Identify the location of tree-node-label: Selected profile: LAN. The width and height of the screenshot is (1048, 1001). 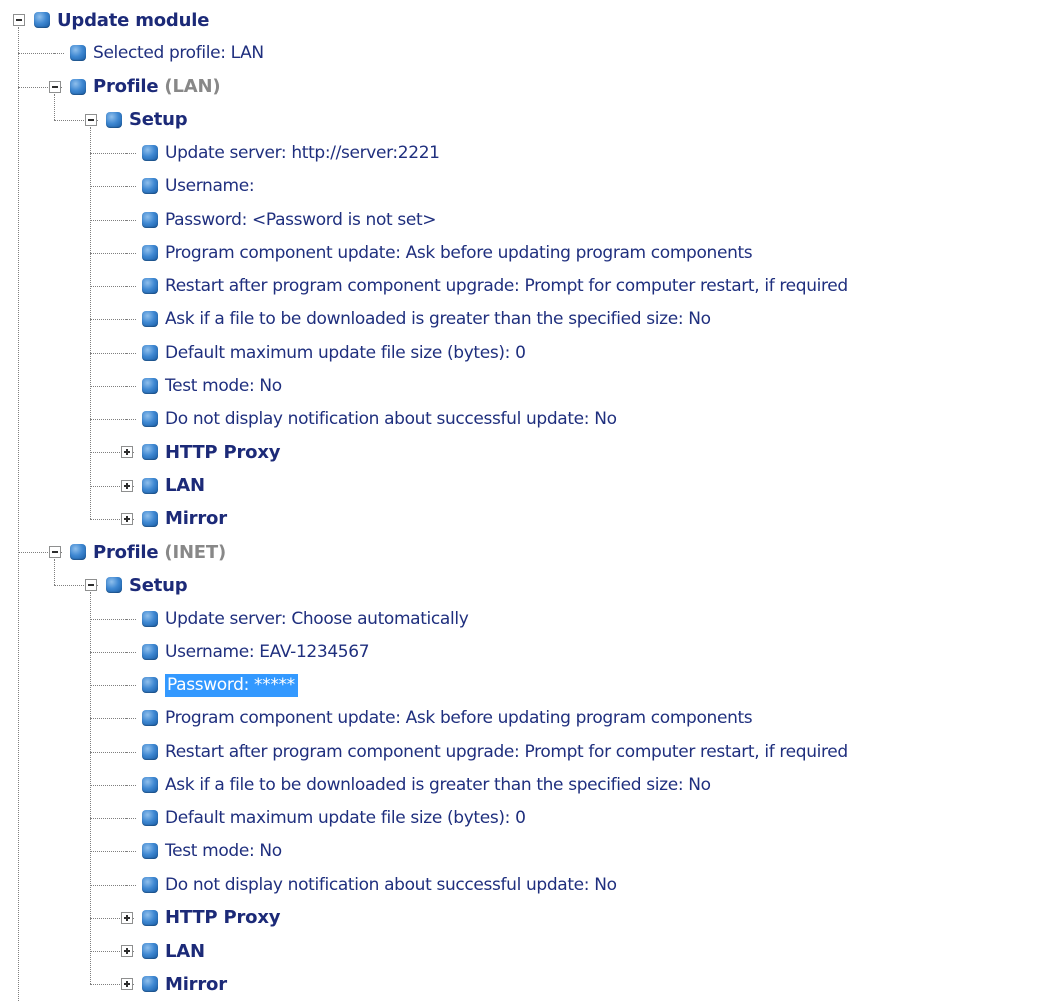
(178, 53).